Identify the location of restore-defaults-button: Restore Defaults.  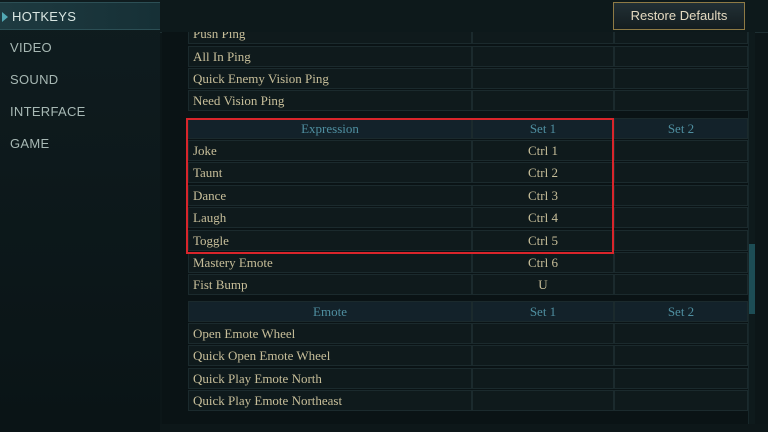
(679, 16).